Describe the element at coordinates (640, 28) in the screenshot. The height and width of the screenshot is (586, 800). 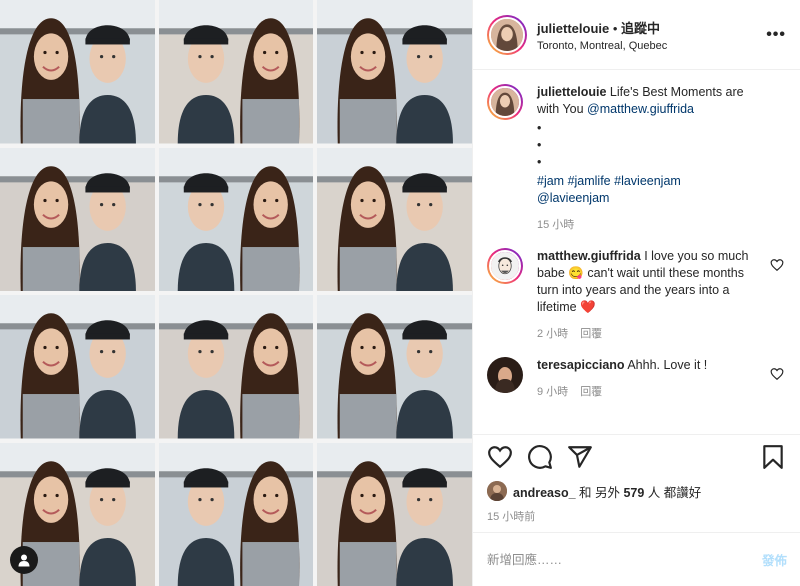
I see `following-status: 追蹤中` at that location.